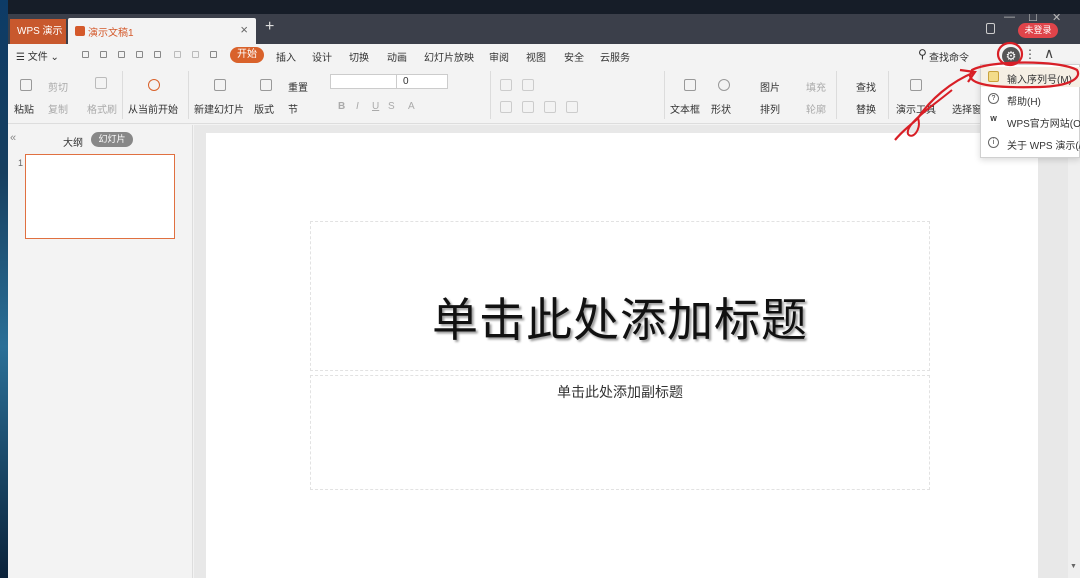  What do you see at coordinates (506, 85) in the screenshot?
I see `bullet-list-icon` at bounding box center [506, 85].